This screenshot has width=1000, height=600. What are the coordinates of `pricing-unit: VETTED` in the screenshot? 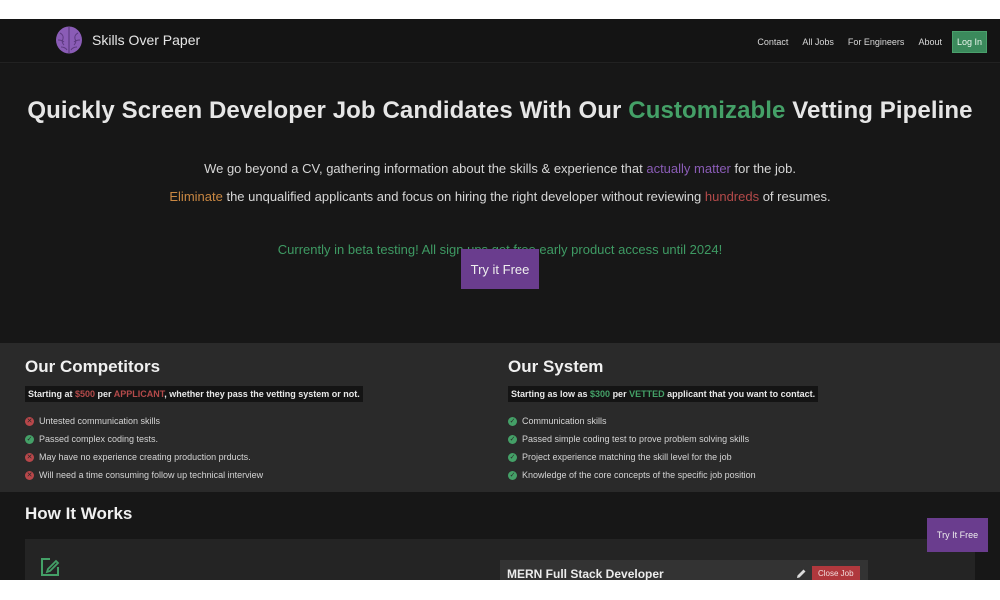 It's located at (647, 394).